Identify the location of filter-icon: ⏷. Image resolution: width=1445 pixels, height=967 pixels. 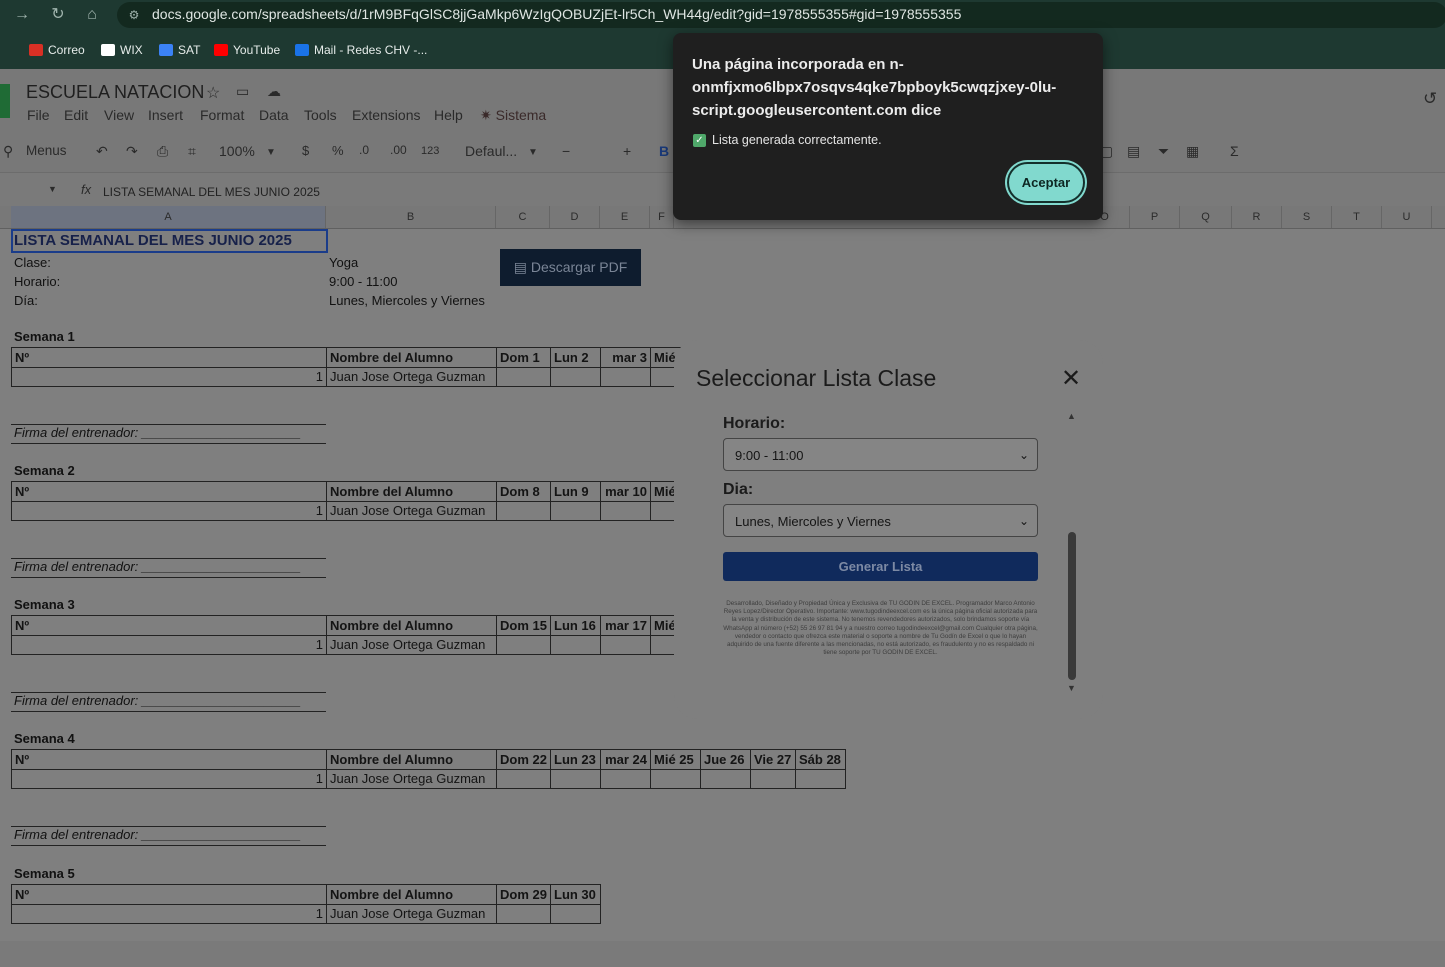
(1163, 151).